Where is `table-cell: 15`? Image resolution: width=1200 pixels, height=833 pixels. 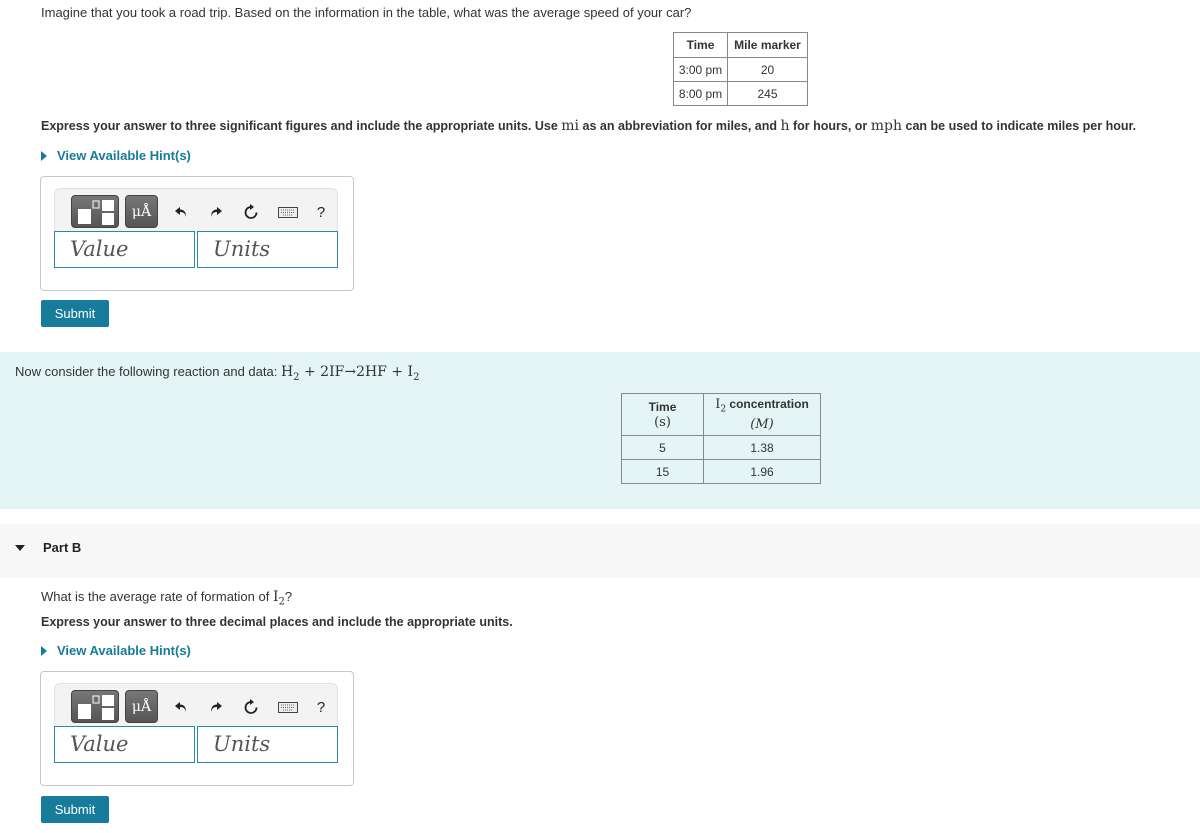 table-cell: 15 is located at coordinates (662, 472).